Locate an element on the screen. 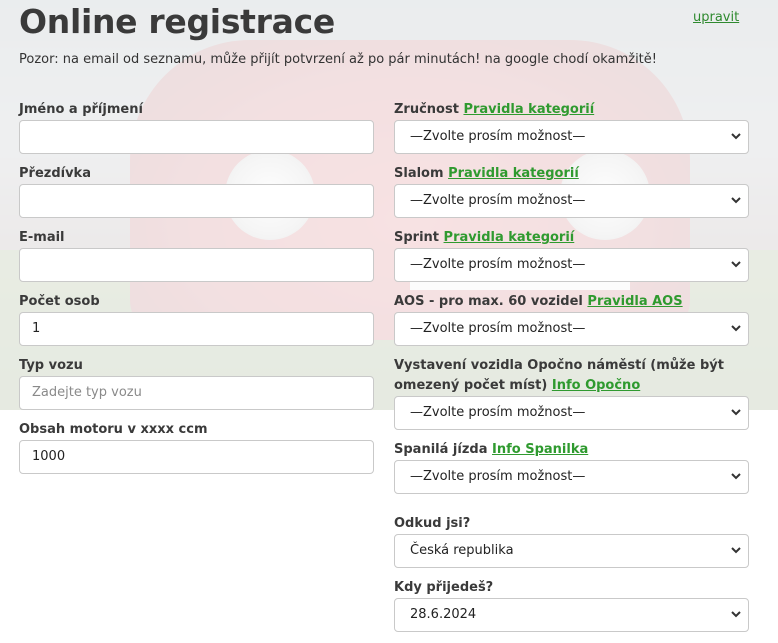 The height and width of the screenshot is (643, 778). skill-select: —Zvolte prosím možnost— is located at coordinates (571, 137).